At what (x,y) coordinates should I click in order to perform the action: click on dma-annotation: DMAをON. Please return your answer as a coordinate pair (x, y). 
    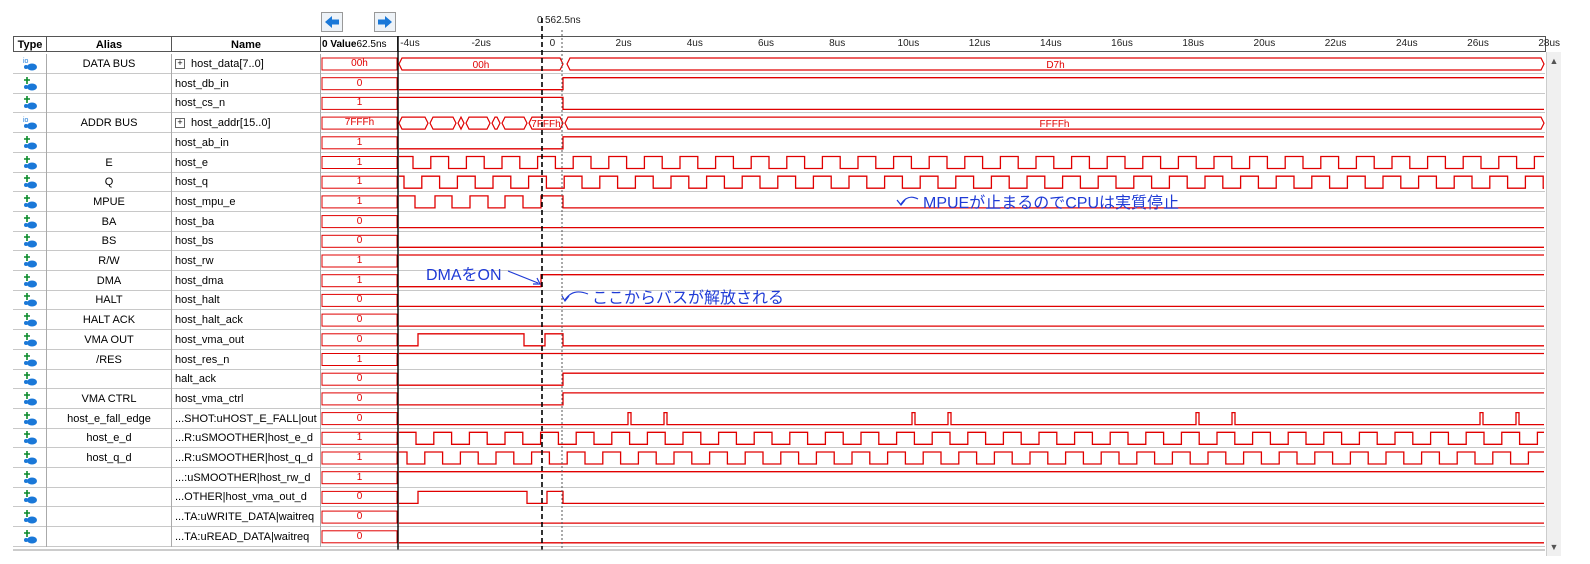
    Looking at the image, I should click on (464, 275).